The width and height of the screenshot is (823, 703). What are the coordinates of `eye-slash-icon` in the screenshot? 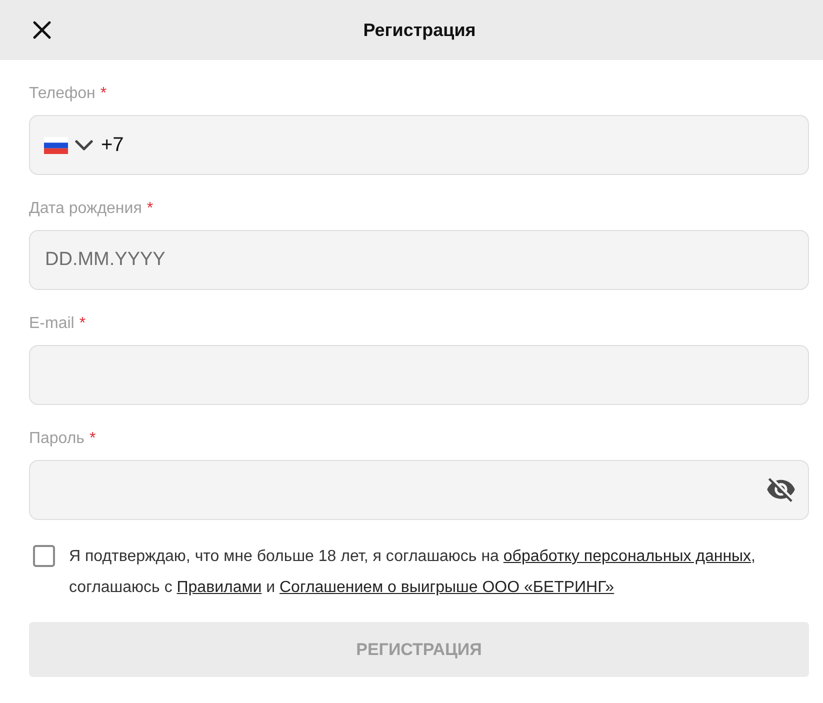 It's located at (781, 490).